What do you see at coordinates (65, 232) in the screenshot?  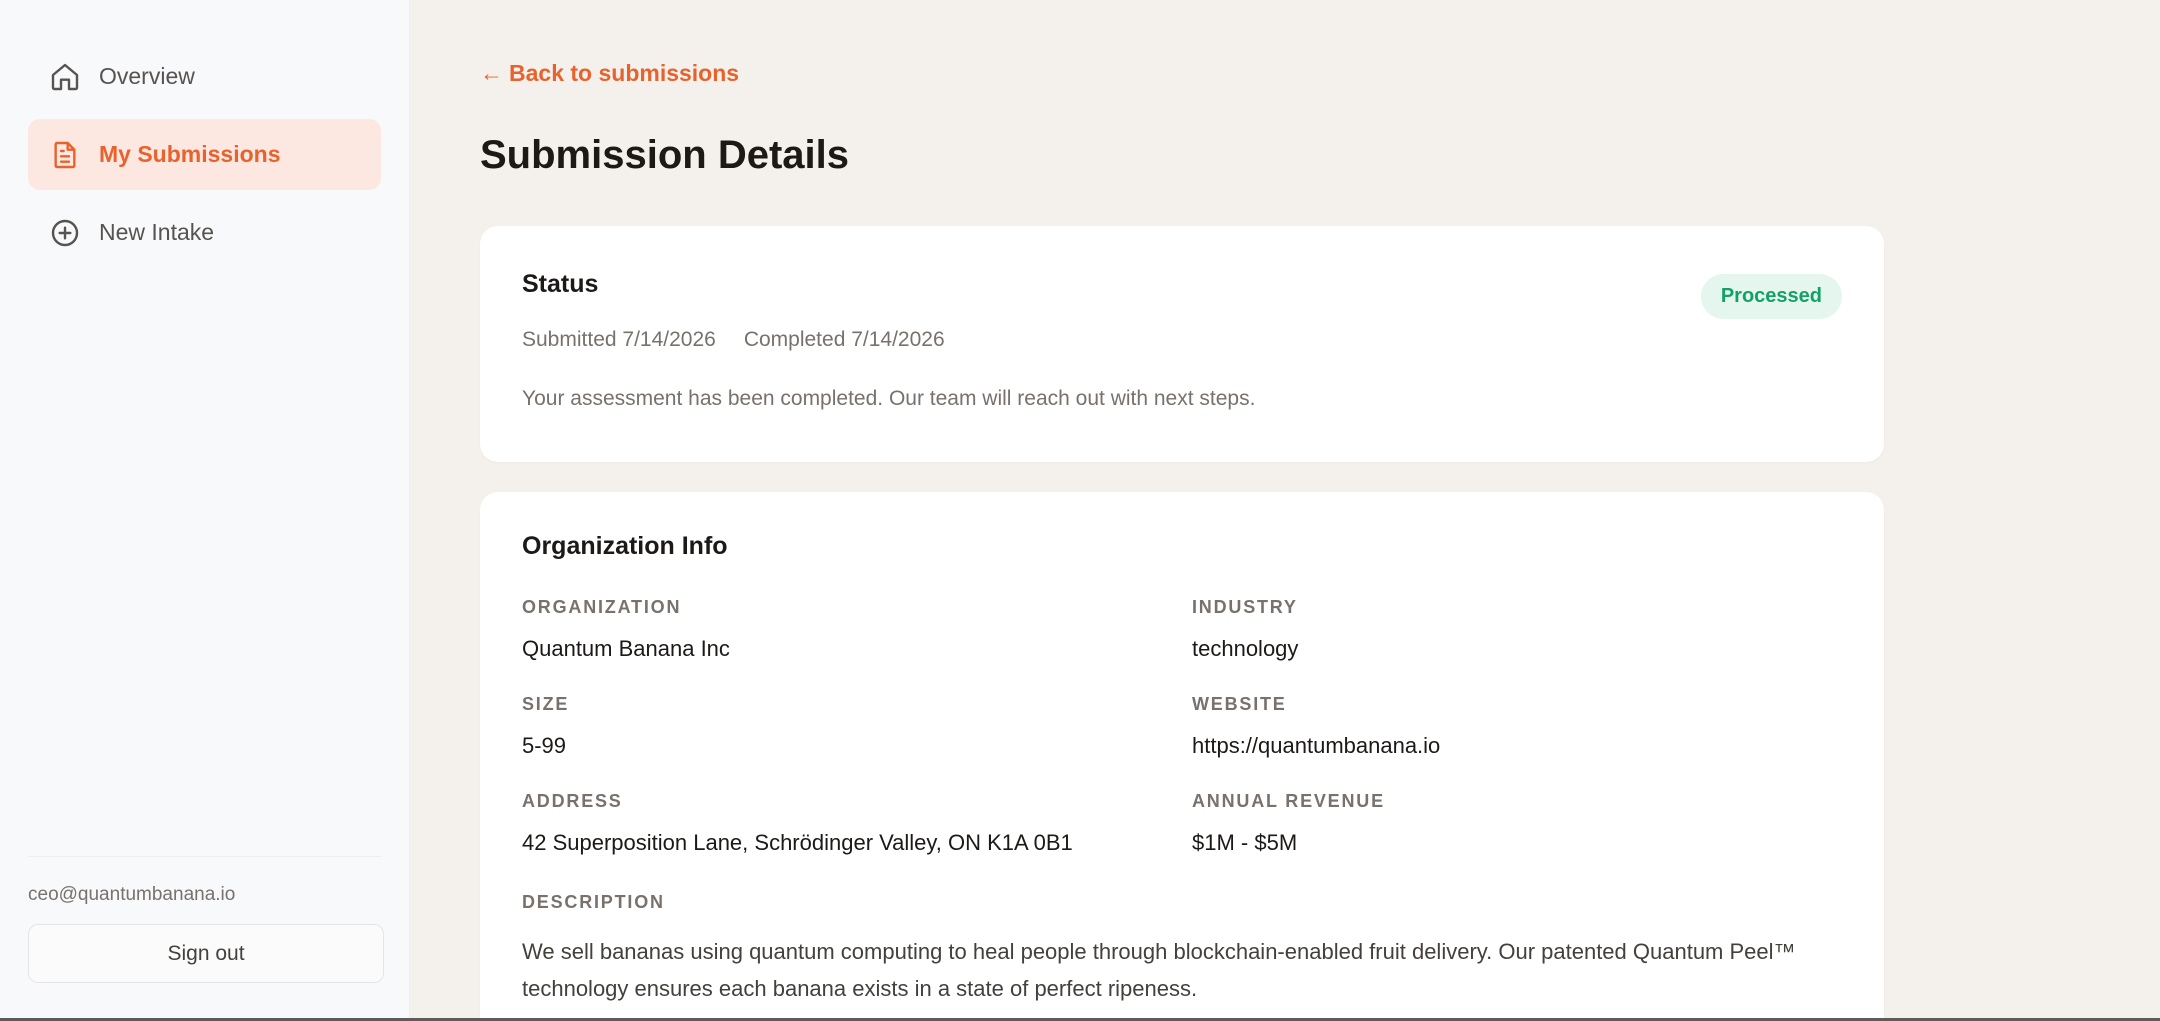 I see `plus-circle-icon` at bounding box center [65, 232].